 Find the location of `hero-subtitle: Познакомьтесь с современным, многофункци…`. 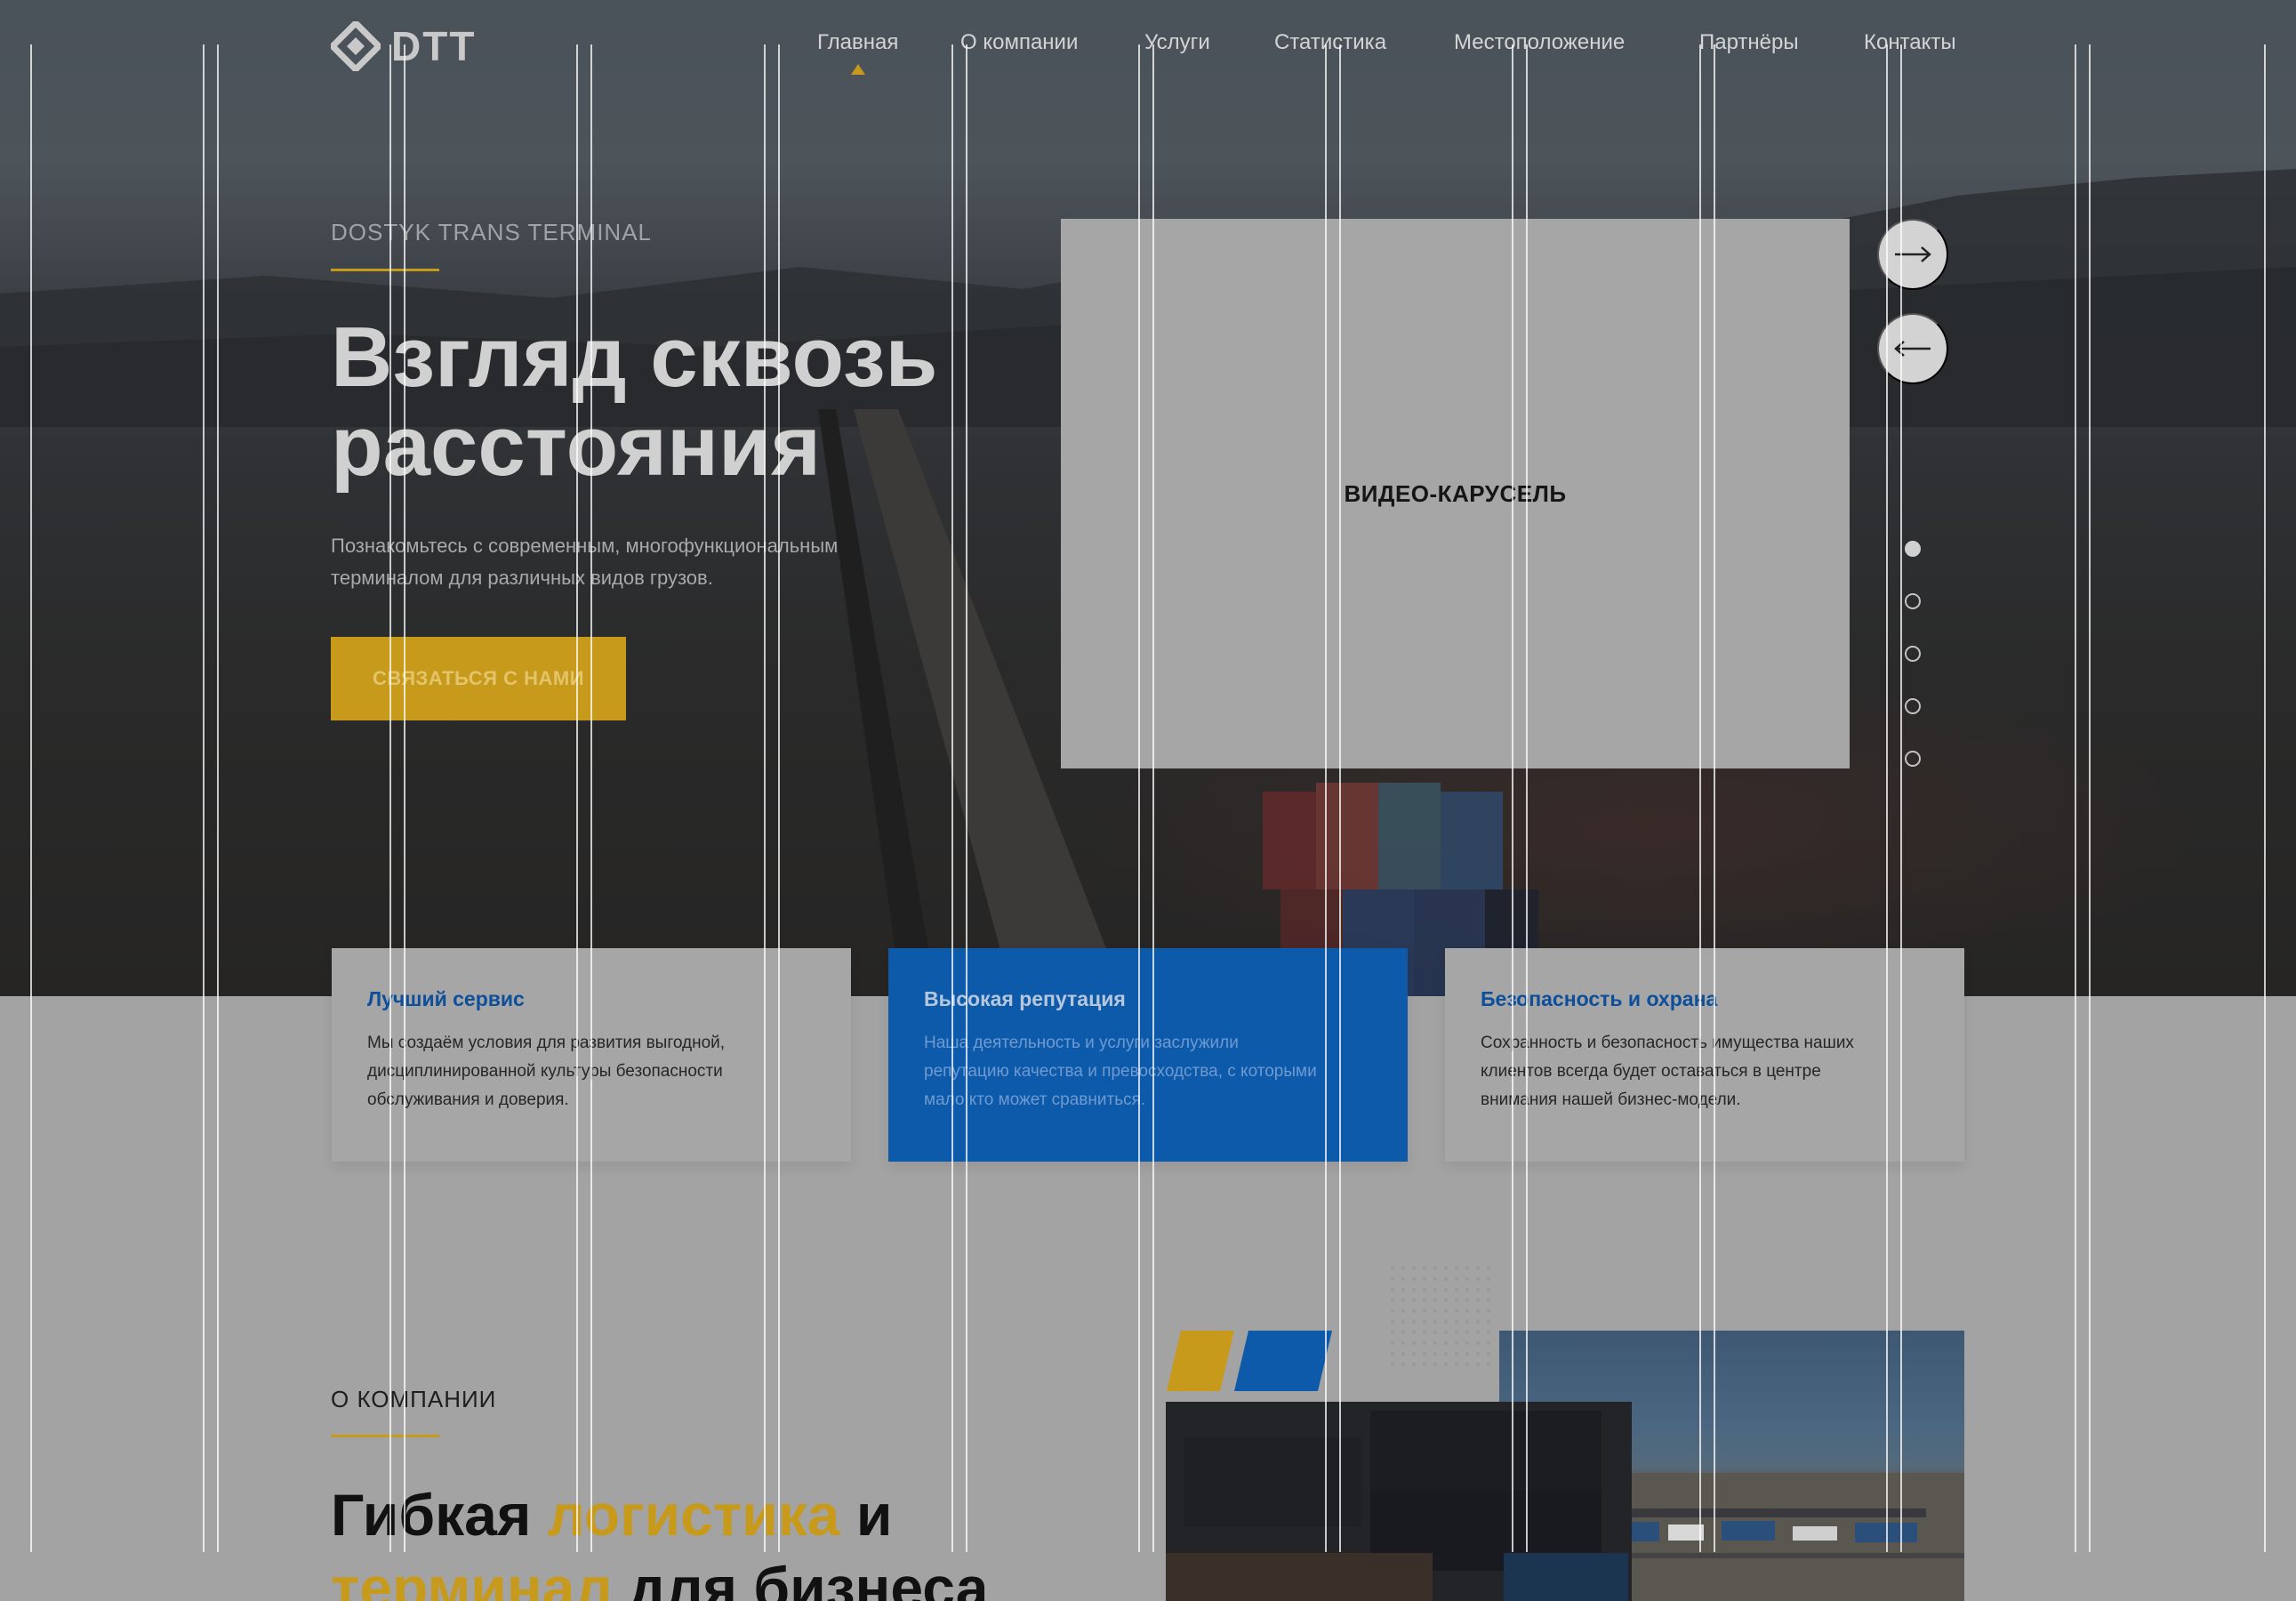

hero-subtitle: Познакомьтесь с современным, многофункци… is located at coordinates (615, 562).